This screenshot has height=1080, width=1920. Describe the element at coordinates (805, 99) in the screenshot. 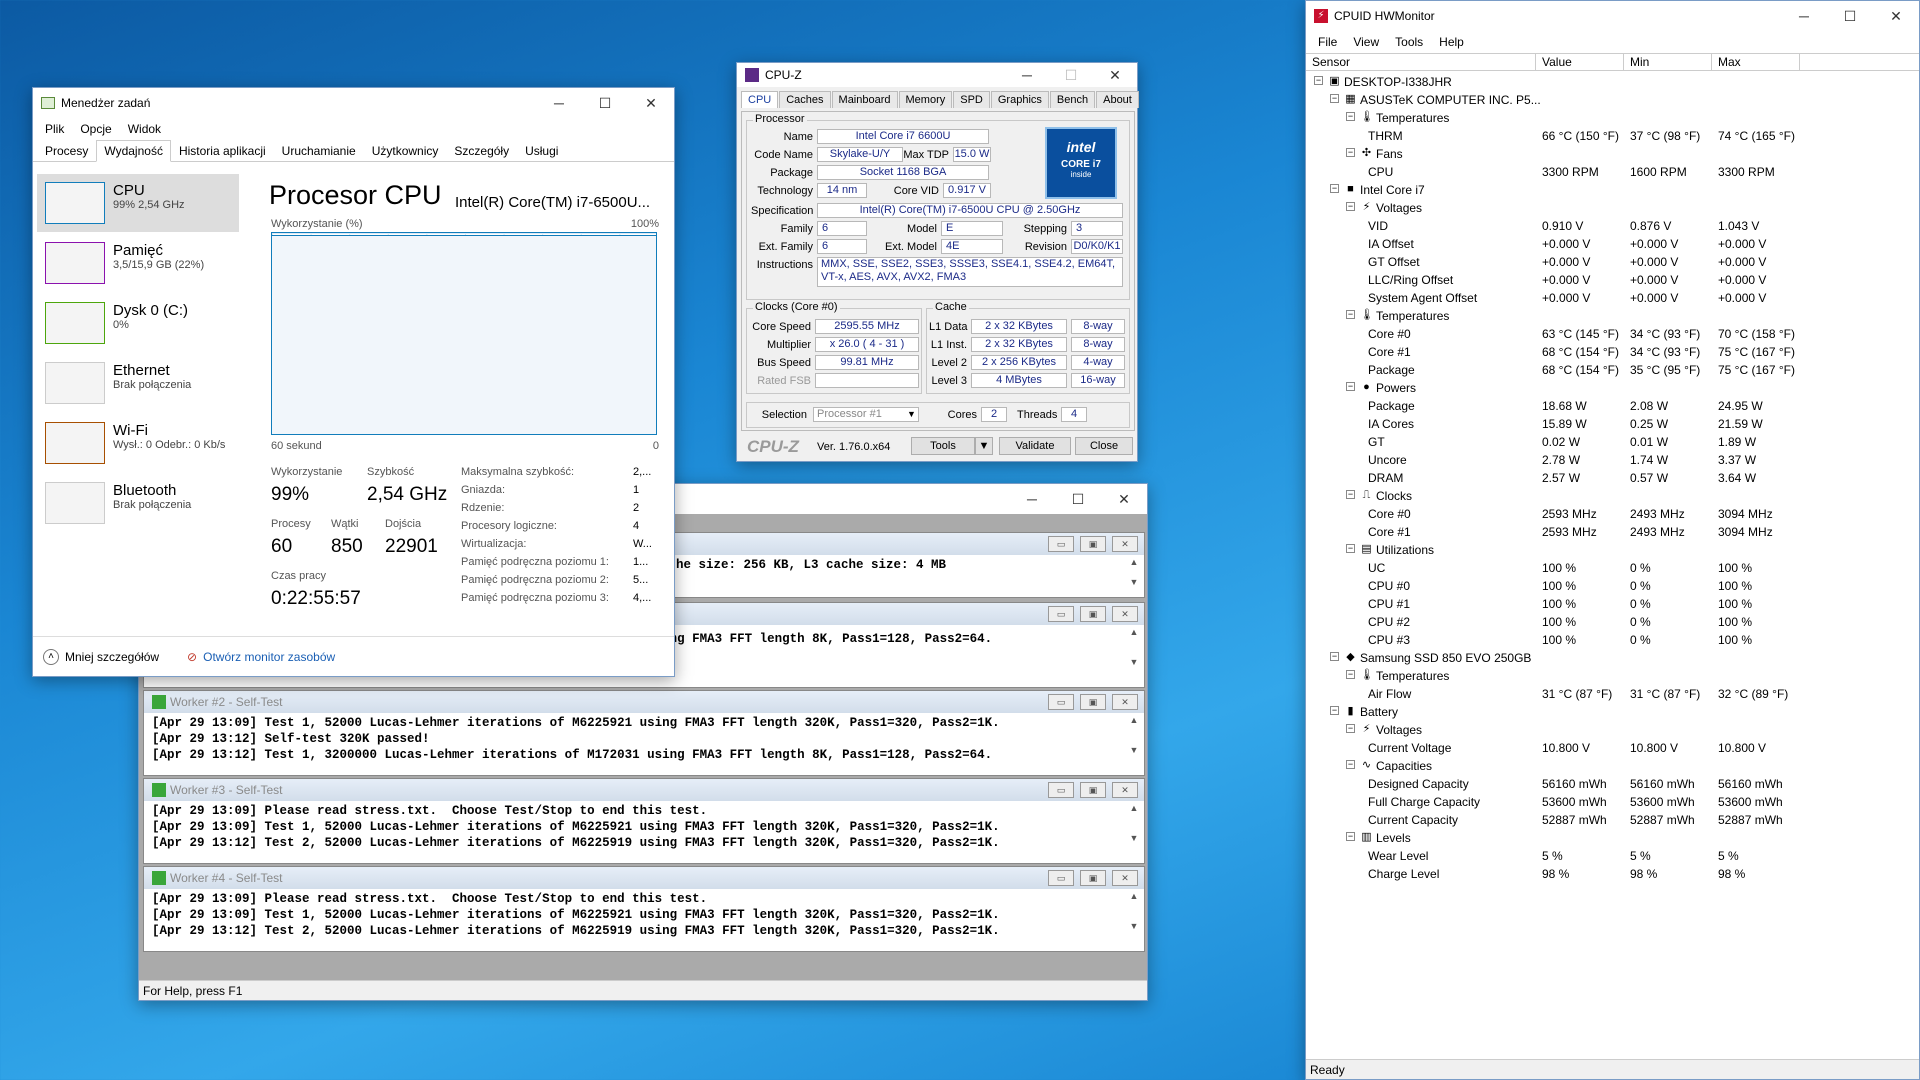

I see `tab-caches: Caches` at that location.